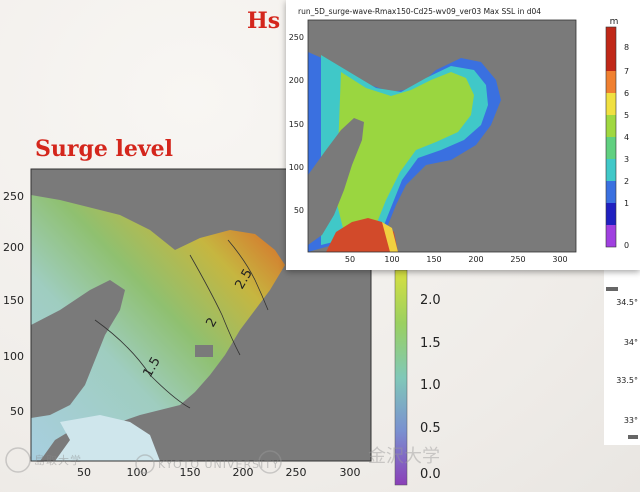 The width and height of the screenshot is (640, 492). What do you see at coordinates (296, 167) in the screenshot?
I see `hs-ytick-100: 100` at bounding box center [296, 167].